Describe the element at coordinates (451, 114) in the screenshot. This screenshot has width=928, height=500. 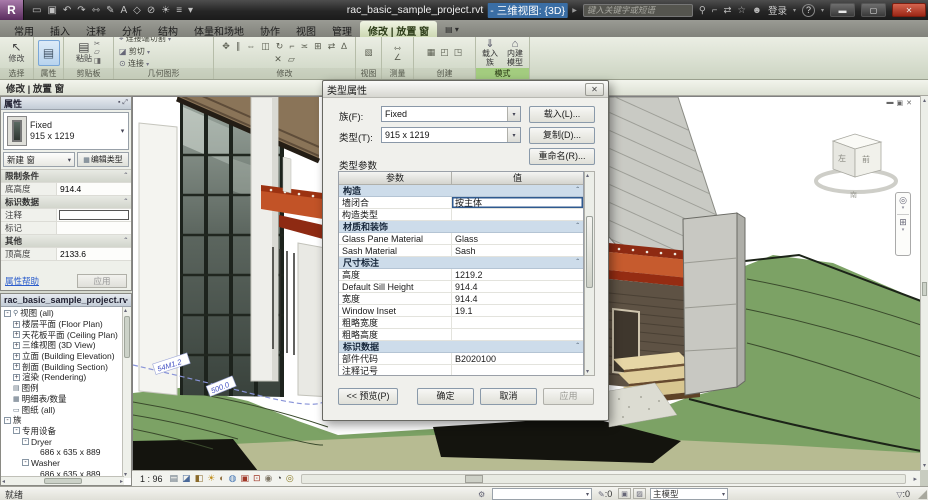
I see `family-combo: Fixed ▾` at that location.